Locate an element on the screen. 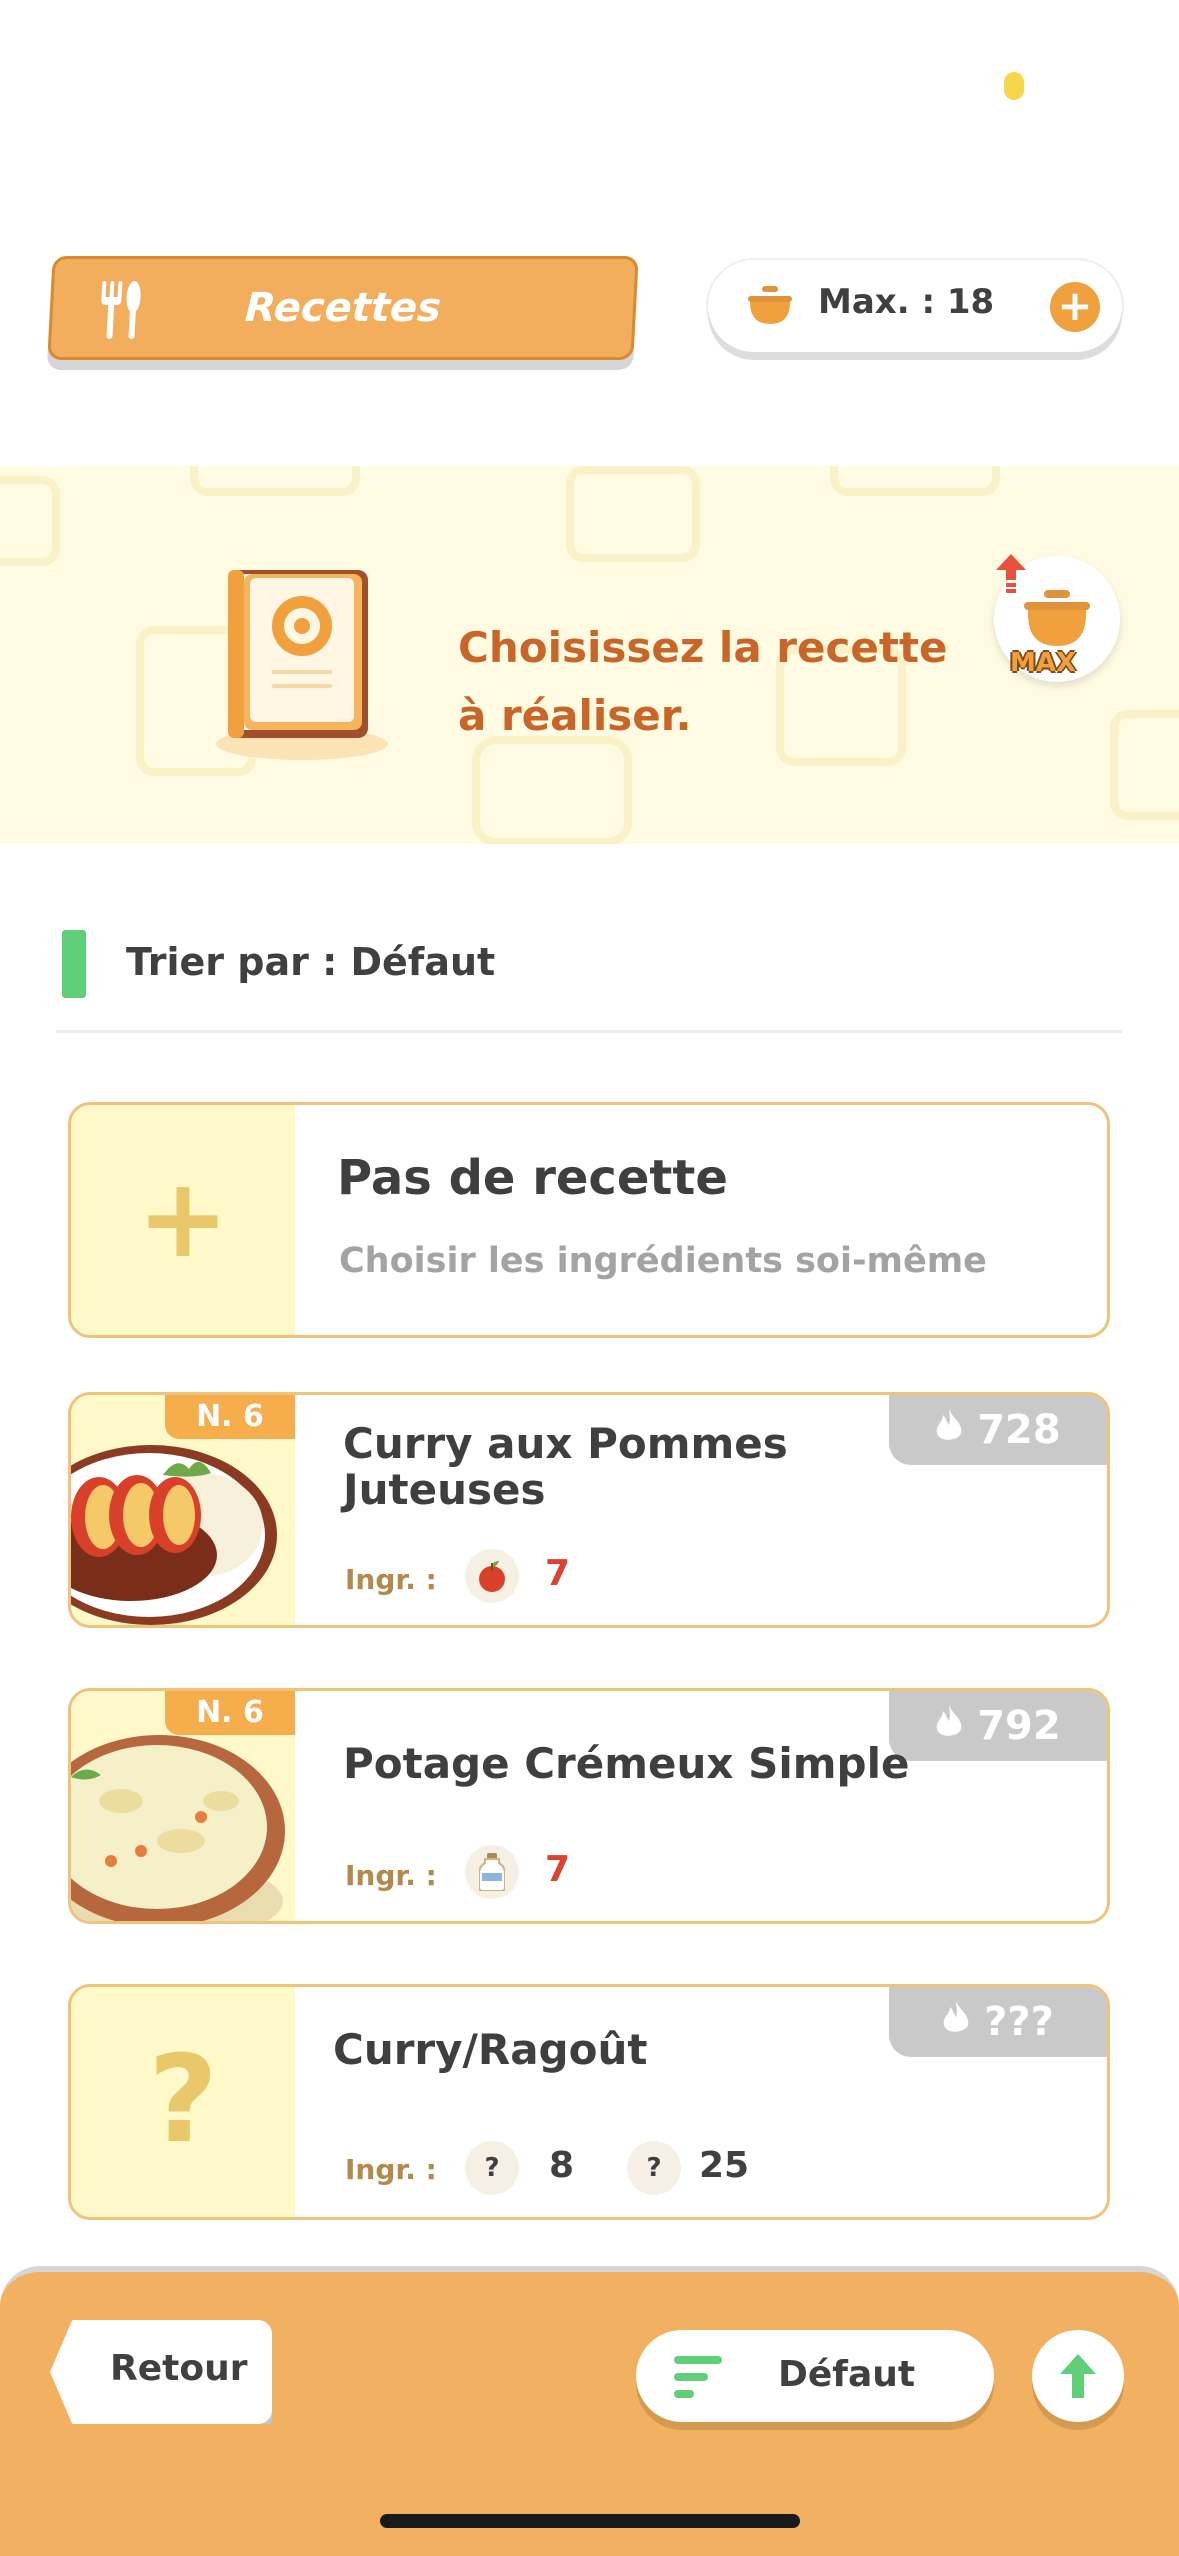 This screenshot has width=1179, height=2556. recipes-label: Recettes is located at coordinates (343, 308).